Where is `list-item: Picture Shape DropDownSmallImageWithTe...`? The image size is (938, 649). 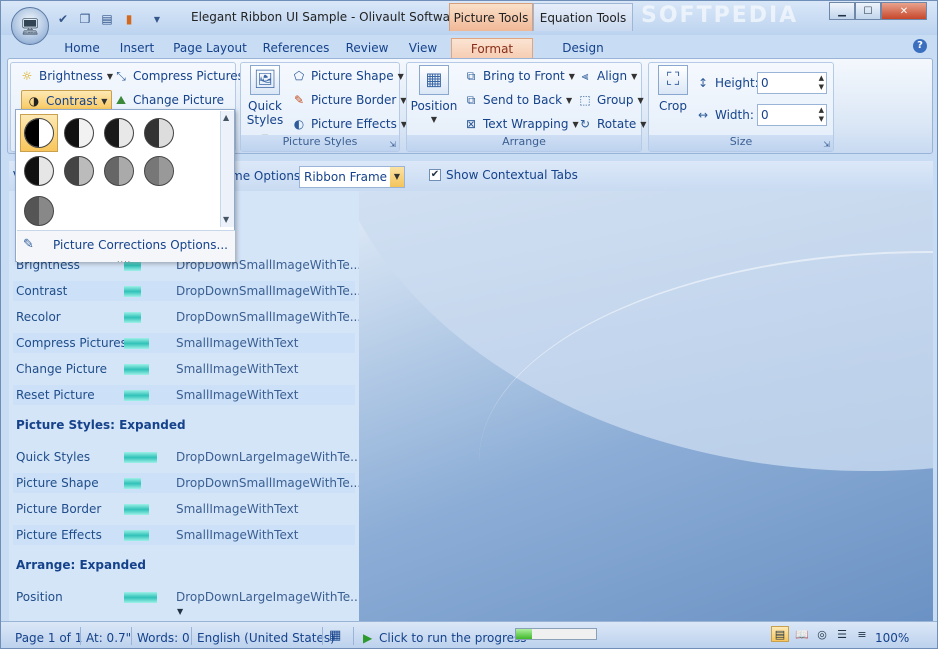 list-item: Picture Shape DropDownSmallImageWithTe... is located at coordinates (186, 483).